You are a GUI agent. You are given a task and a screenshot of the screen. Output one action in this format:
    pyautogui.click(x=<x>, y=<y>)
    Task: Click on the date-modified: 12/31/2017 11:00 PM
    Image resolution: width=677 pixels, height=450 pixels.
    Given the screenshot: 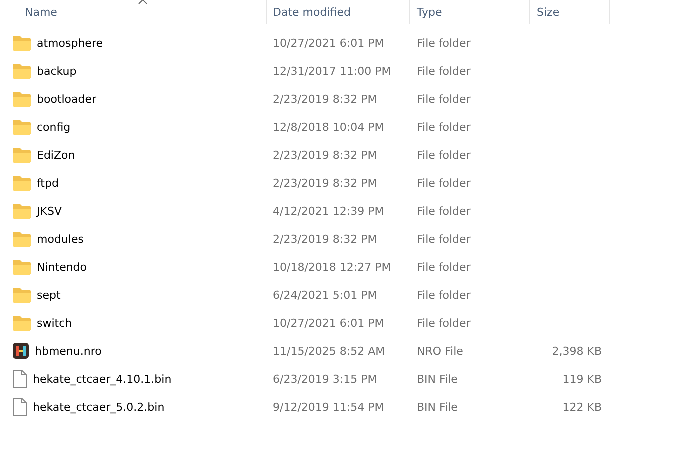 What is the action you would take?
    pyautogui.click(x=332, y=71)
    